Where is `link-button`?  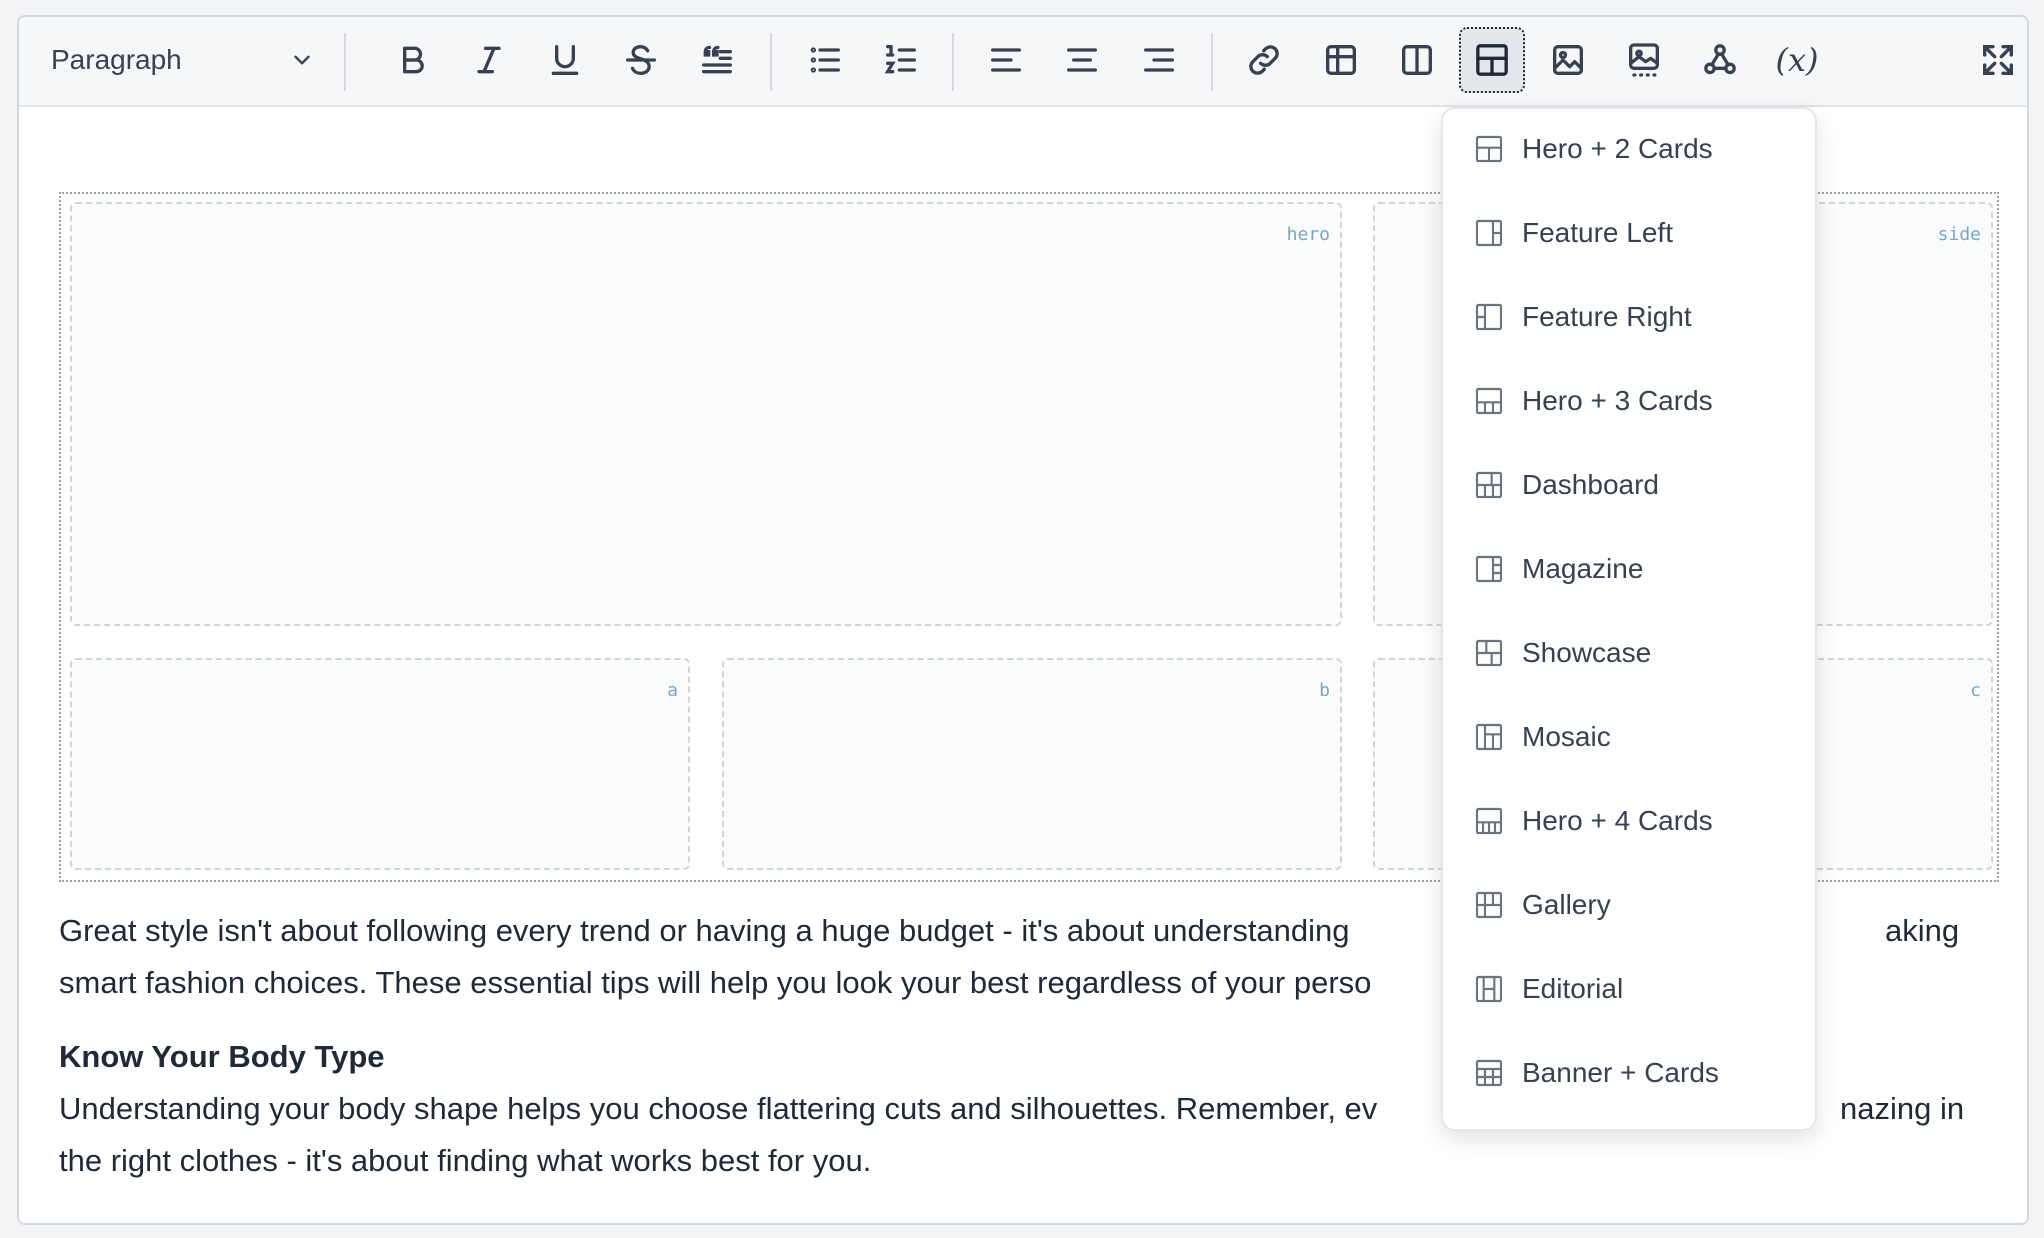
link-button is located at coordinates (1264, 60).